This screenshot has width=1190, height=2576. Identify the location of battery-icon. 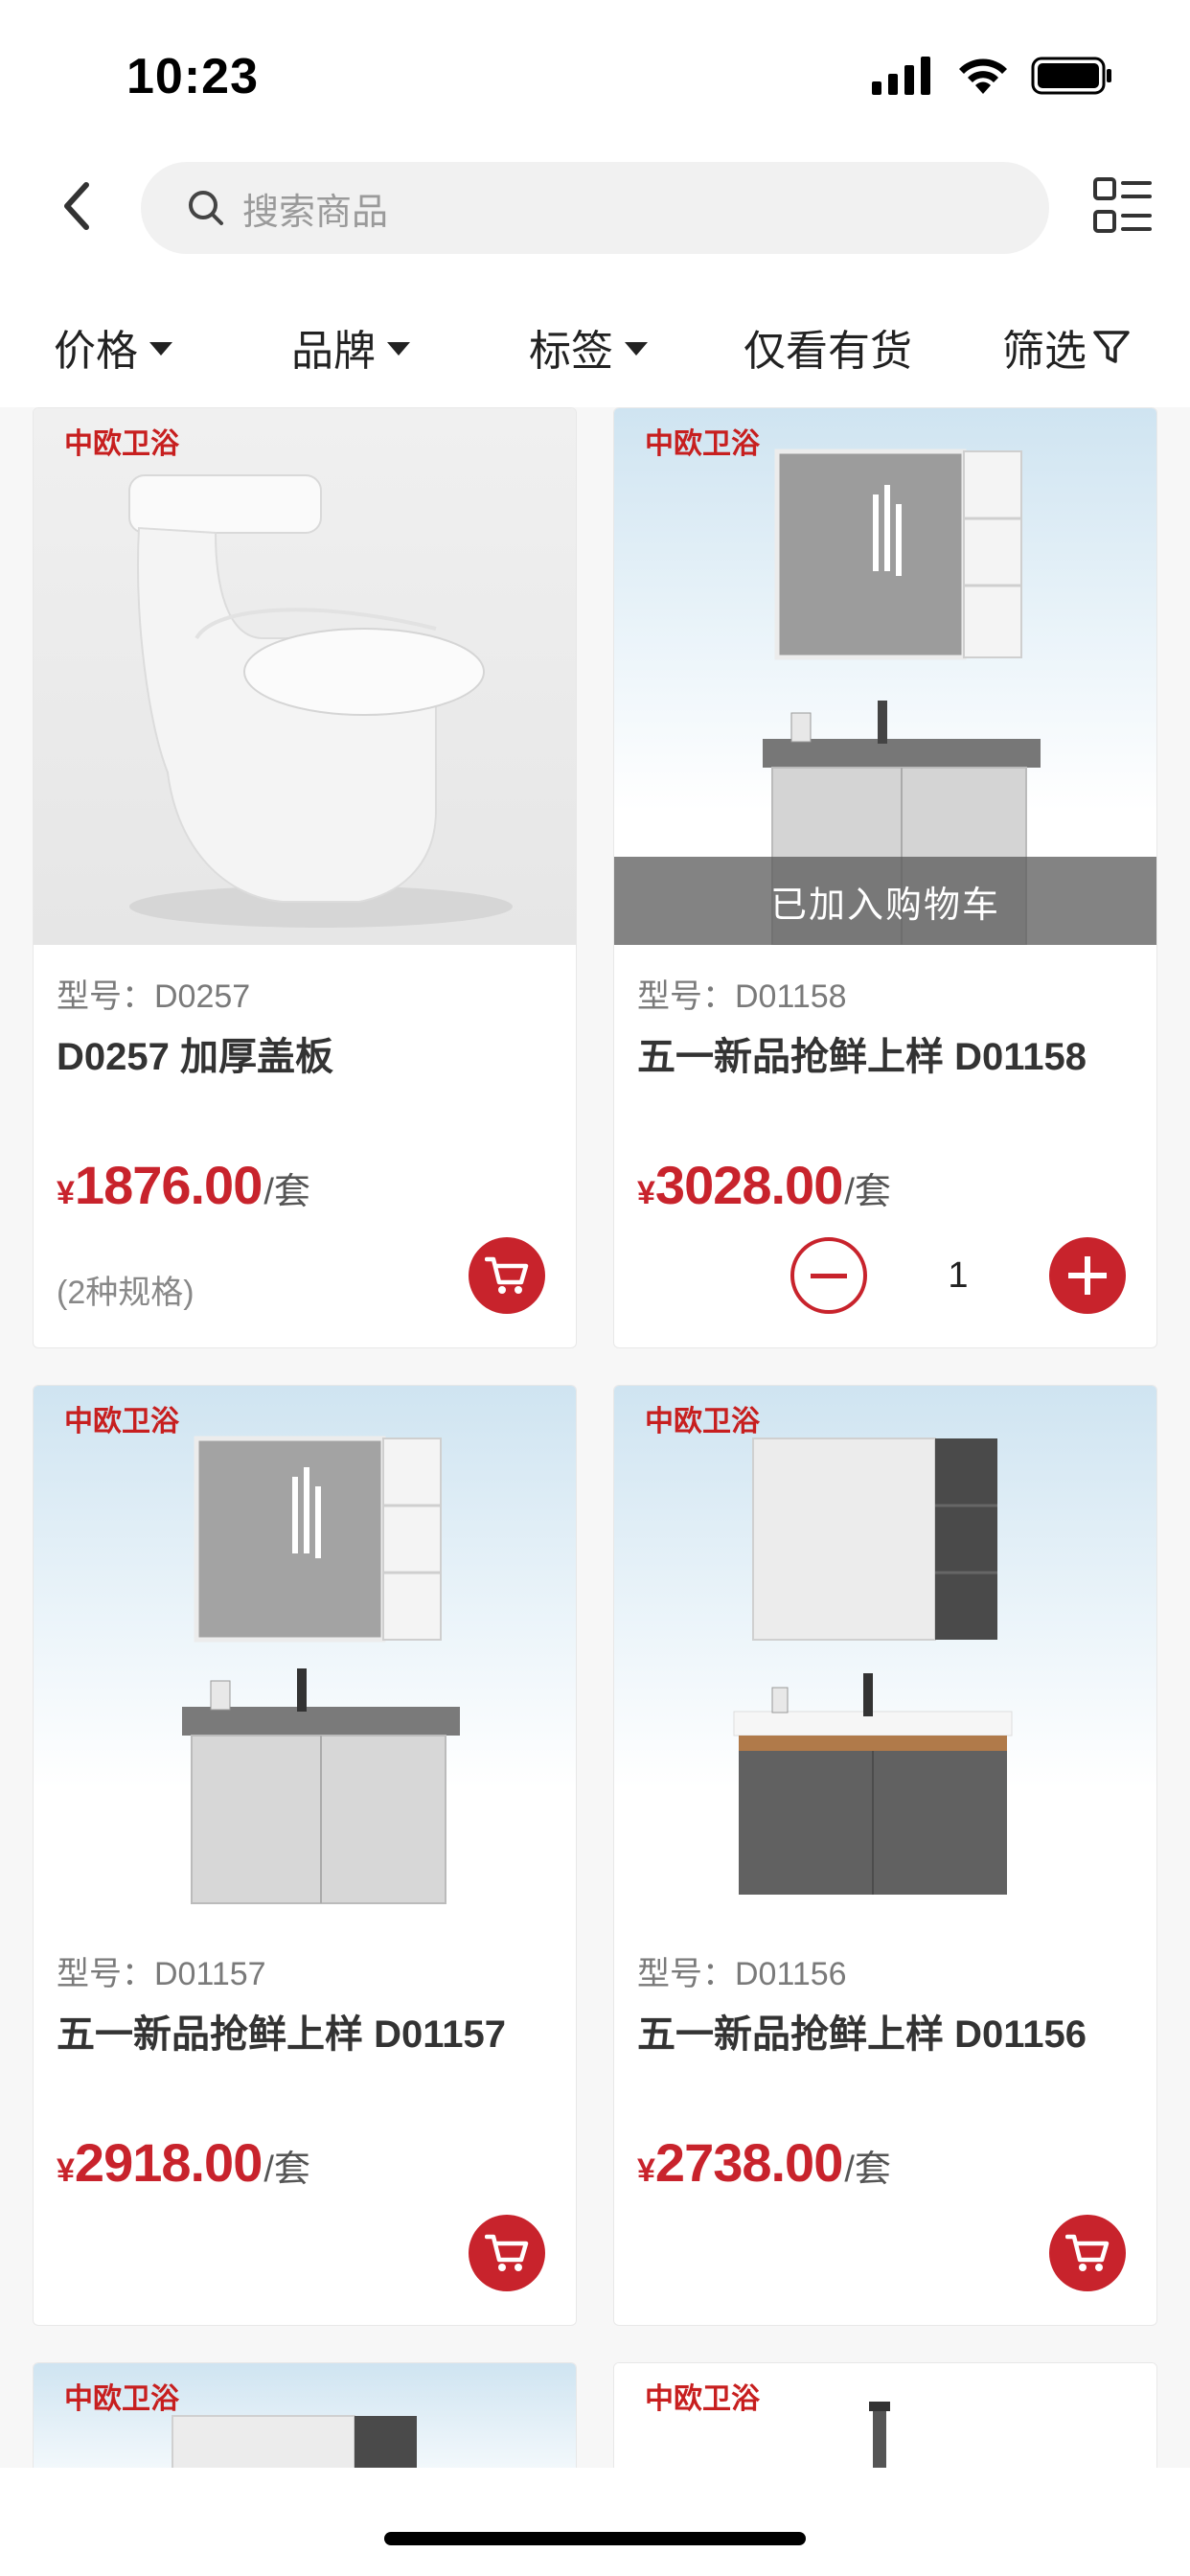
(1071, 76).